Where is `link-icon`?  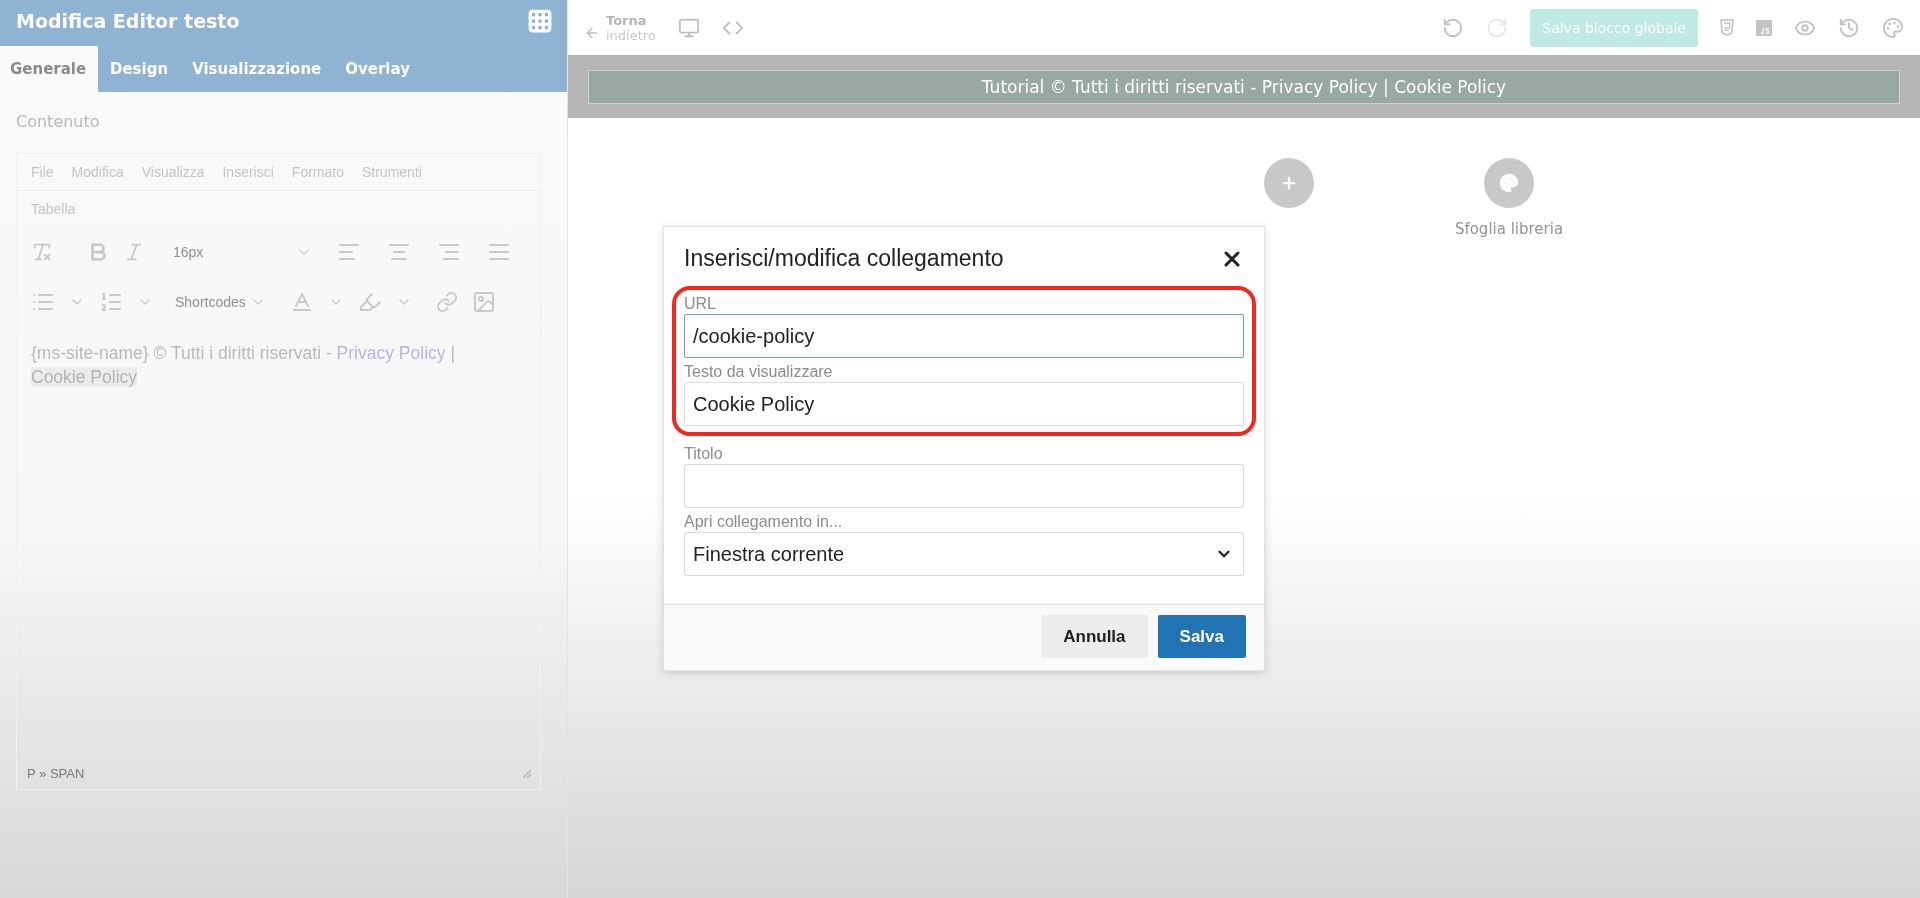
link-icon is located at coordinates (446, 302).